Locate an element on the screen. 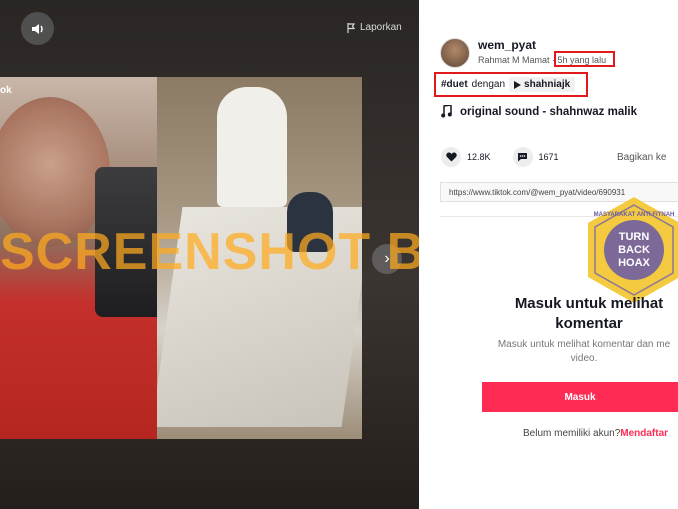 The width and height of the screenshot is (678, 509). duet-user: shahniajk is located at coordinates (547, 84).